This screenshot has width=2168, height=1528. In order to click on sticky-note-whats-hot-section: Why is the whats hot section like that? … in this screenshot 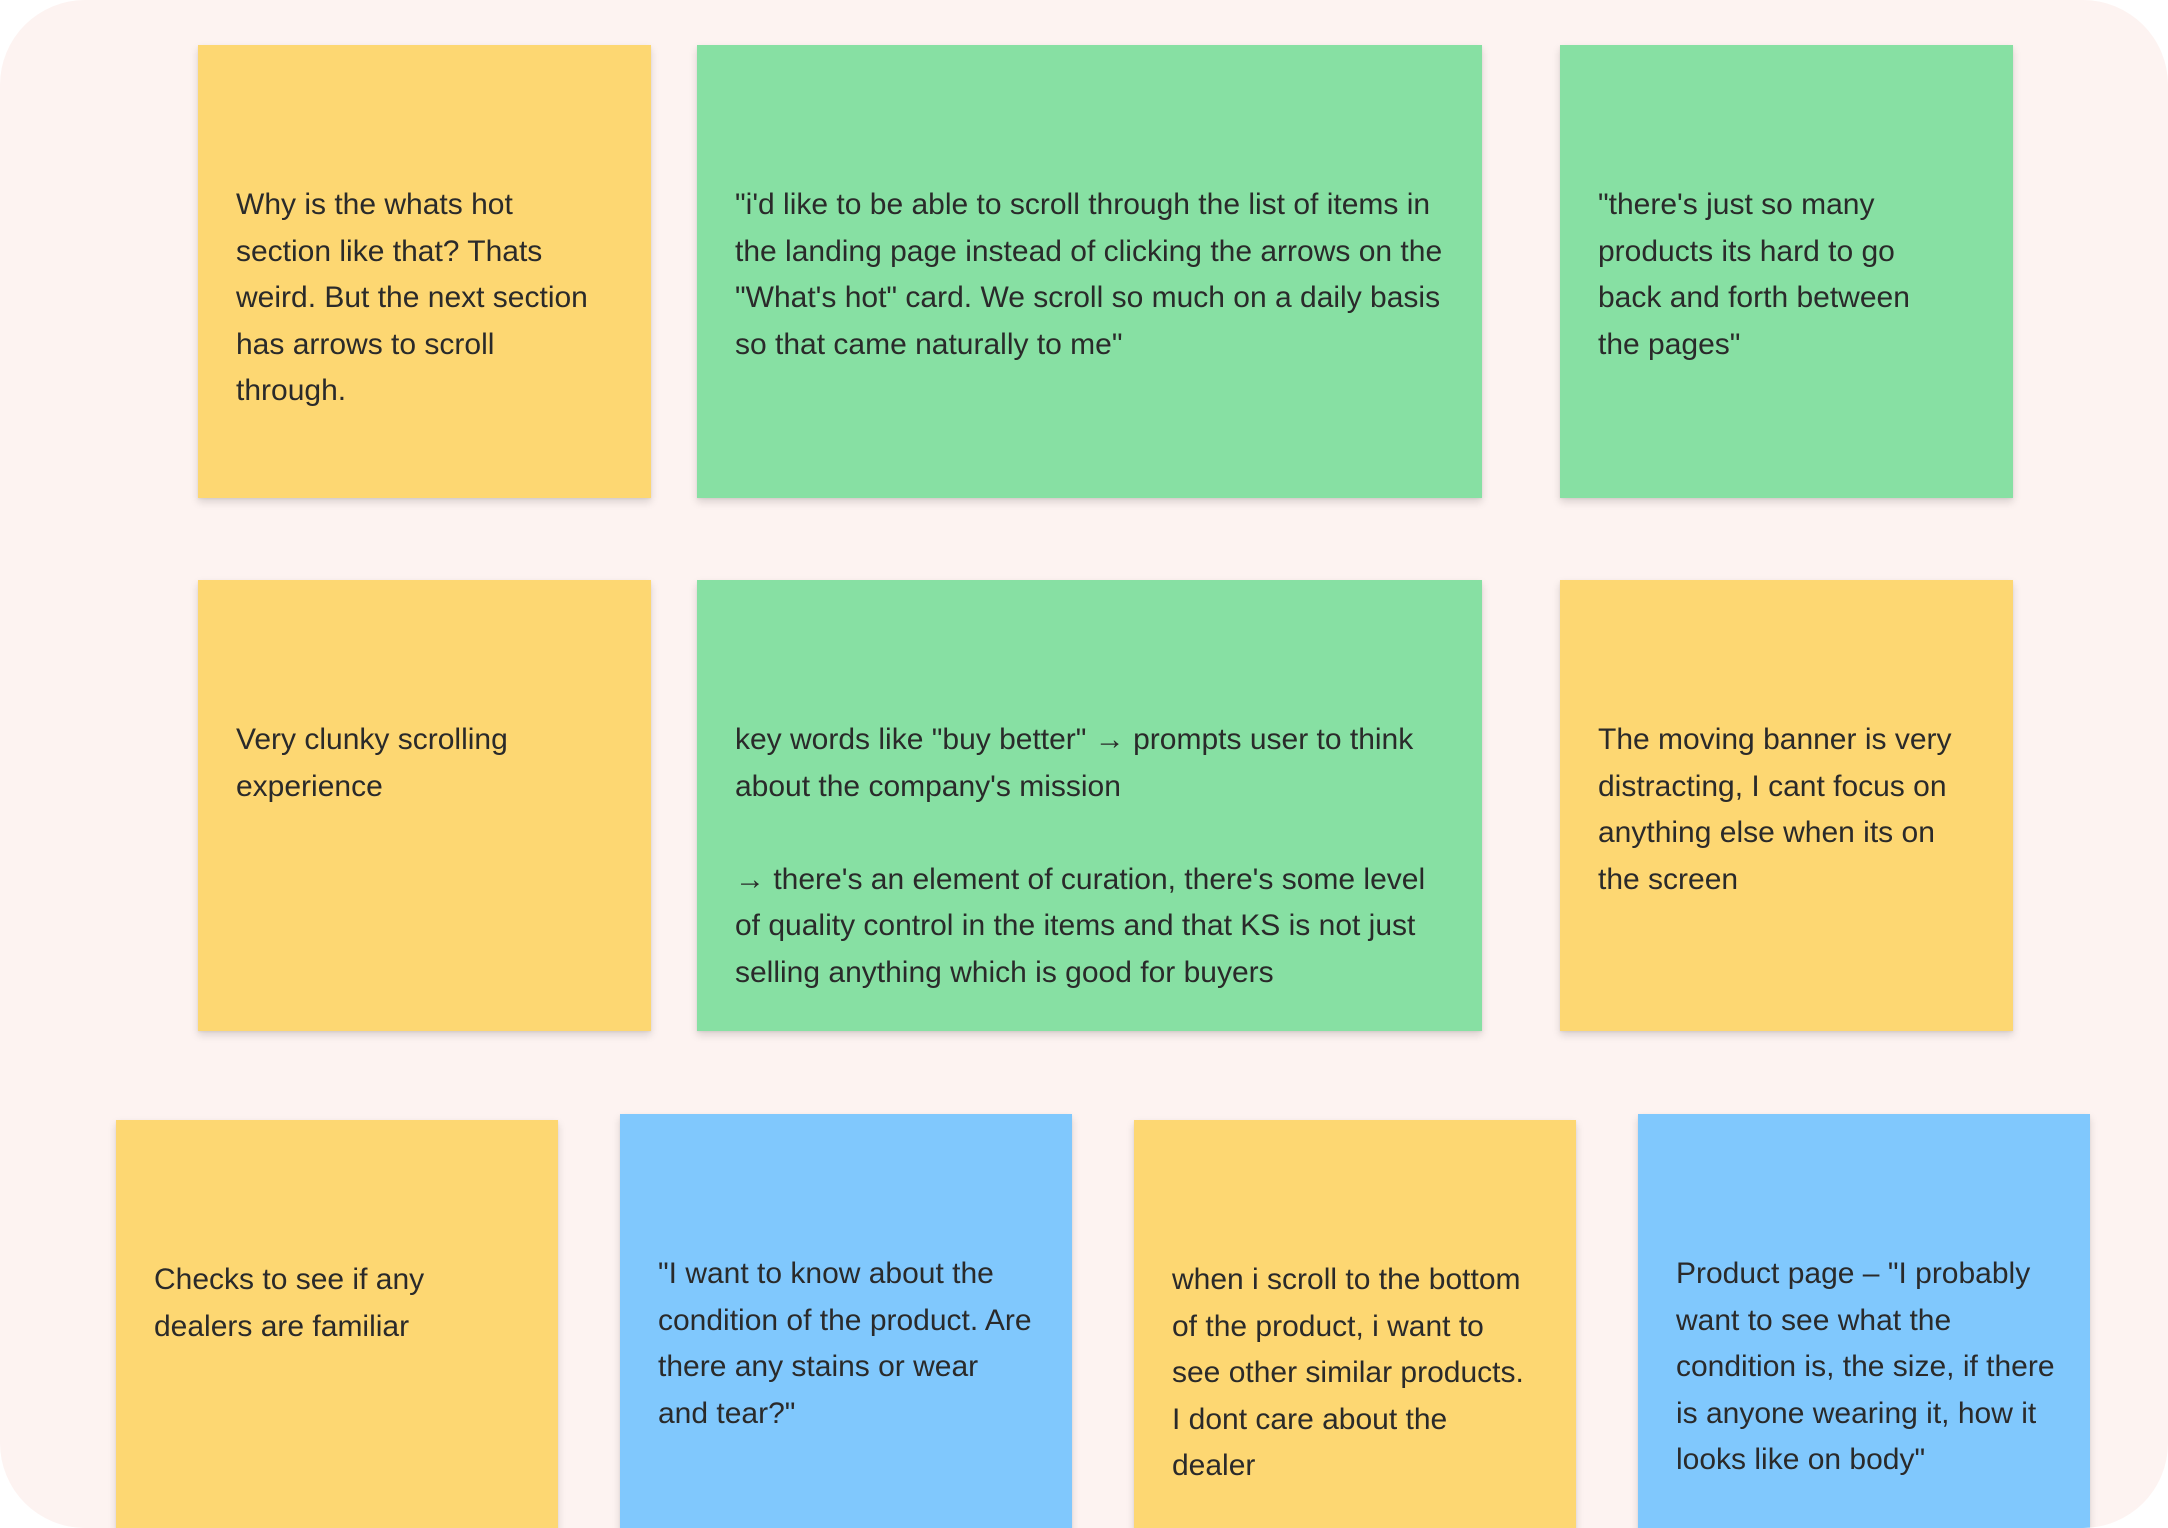, I will do `click(424, 271)`.